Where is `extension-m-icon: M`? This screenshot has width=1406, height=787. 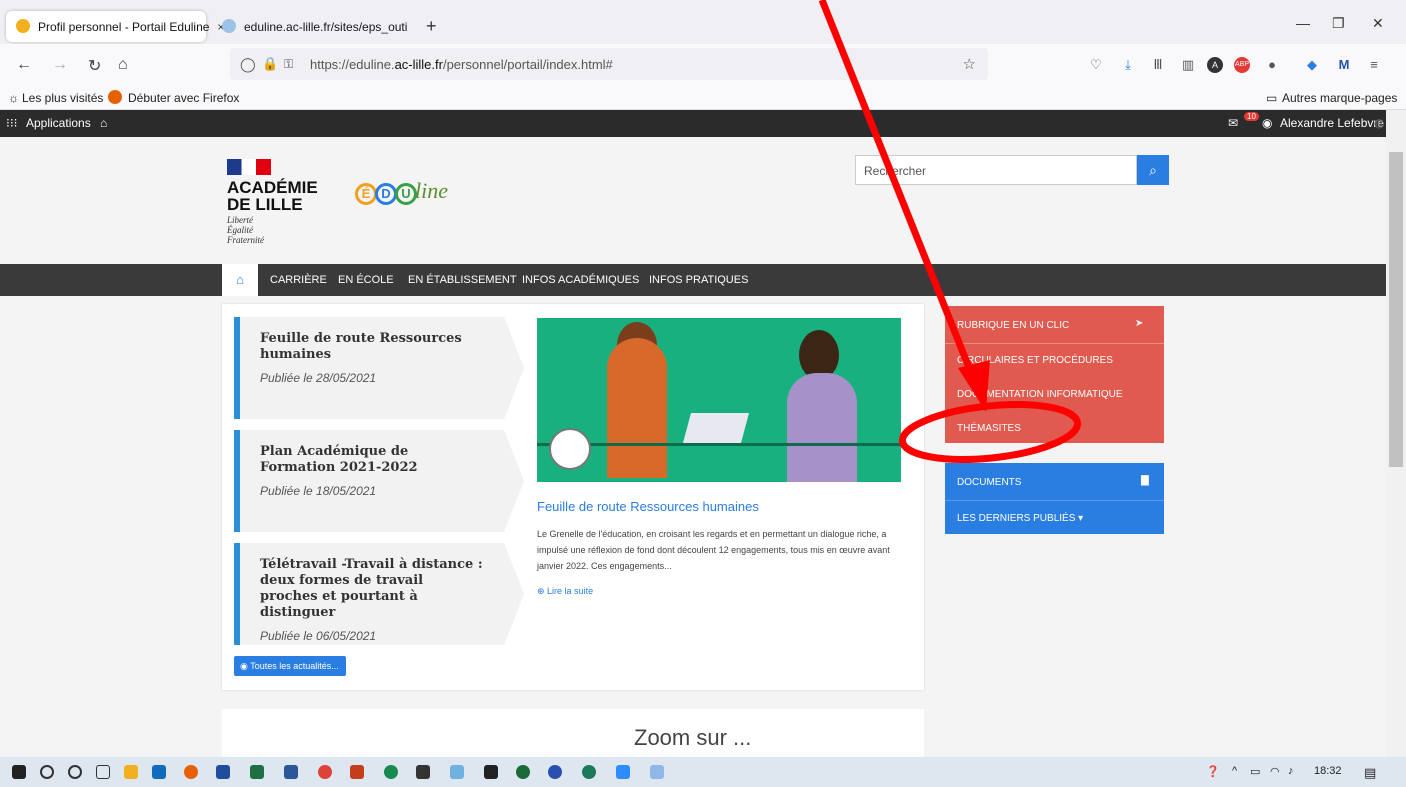 extension-m-icon: M is located at coordinates (1344, 65).